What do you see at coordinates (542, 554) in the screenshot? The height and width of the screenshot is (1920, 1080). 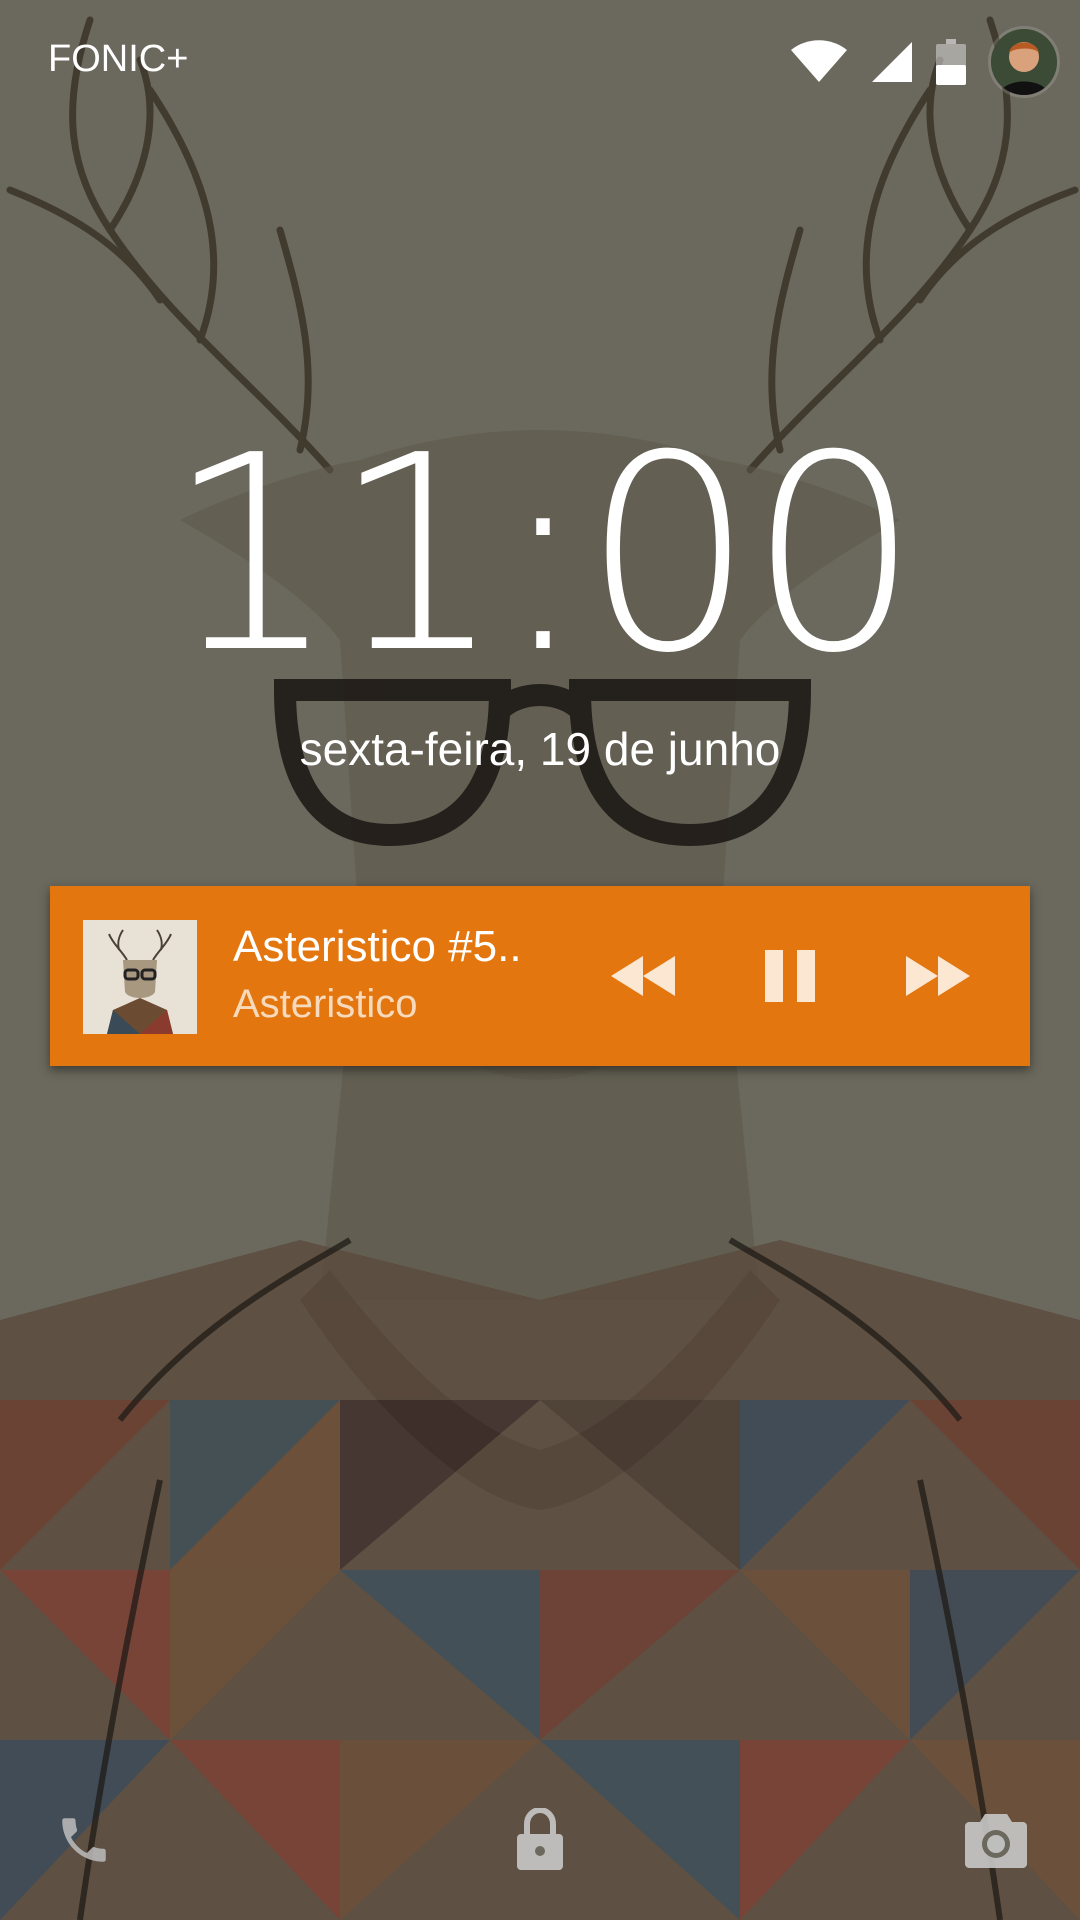 I see `lockscreen-clock: 11:00` at bounding box center [542, 554].